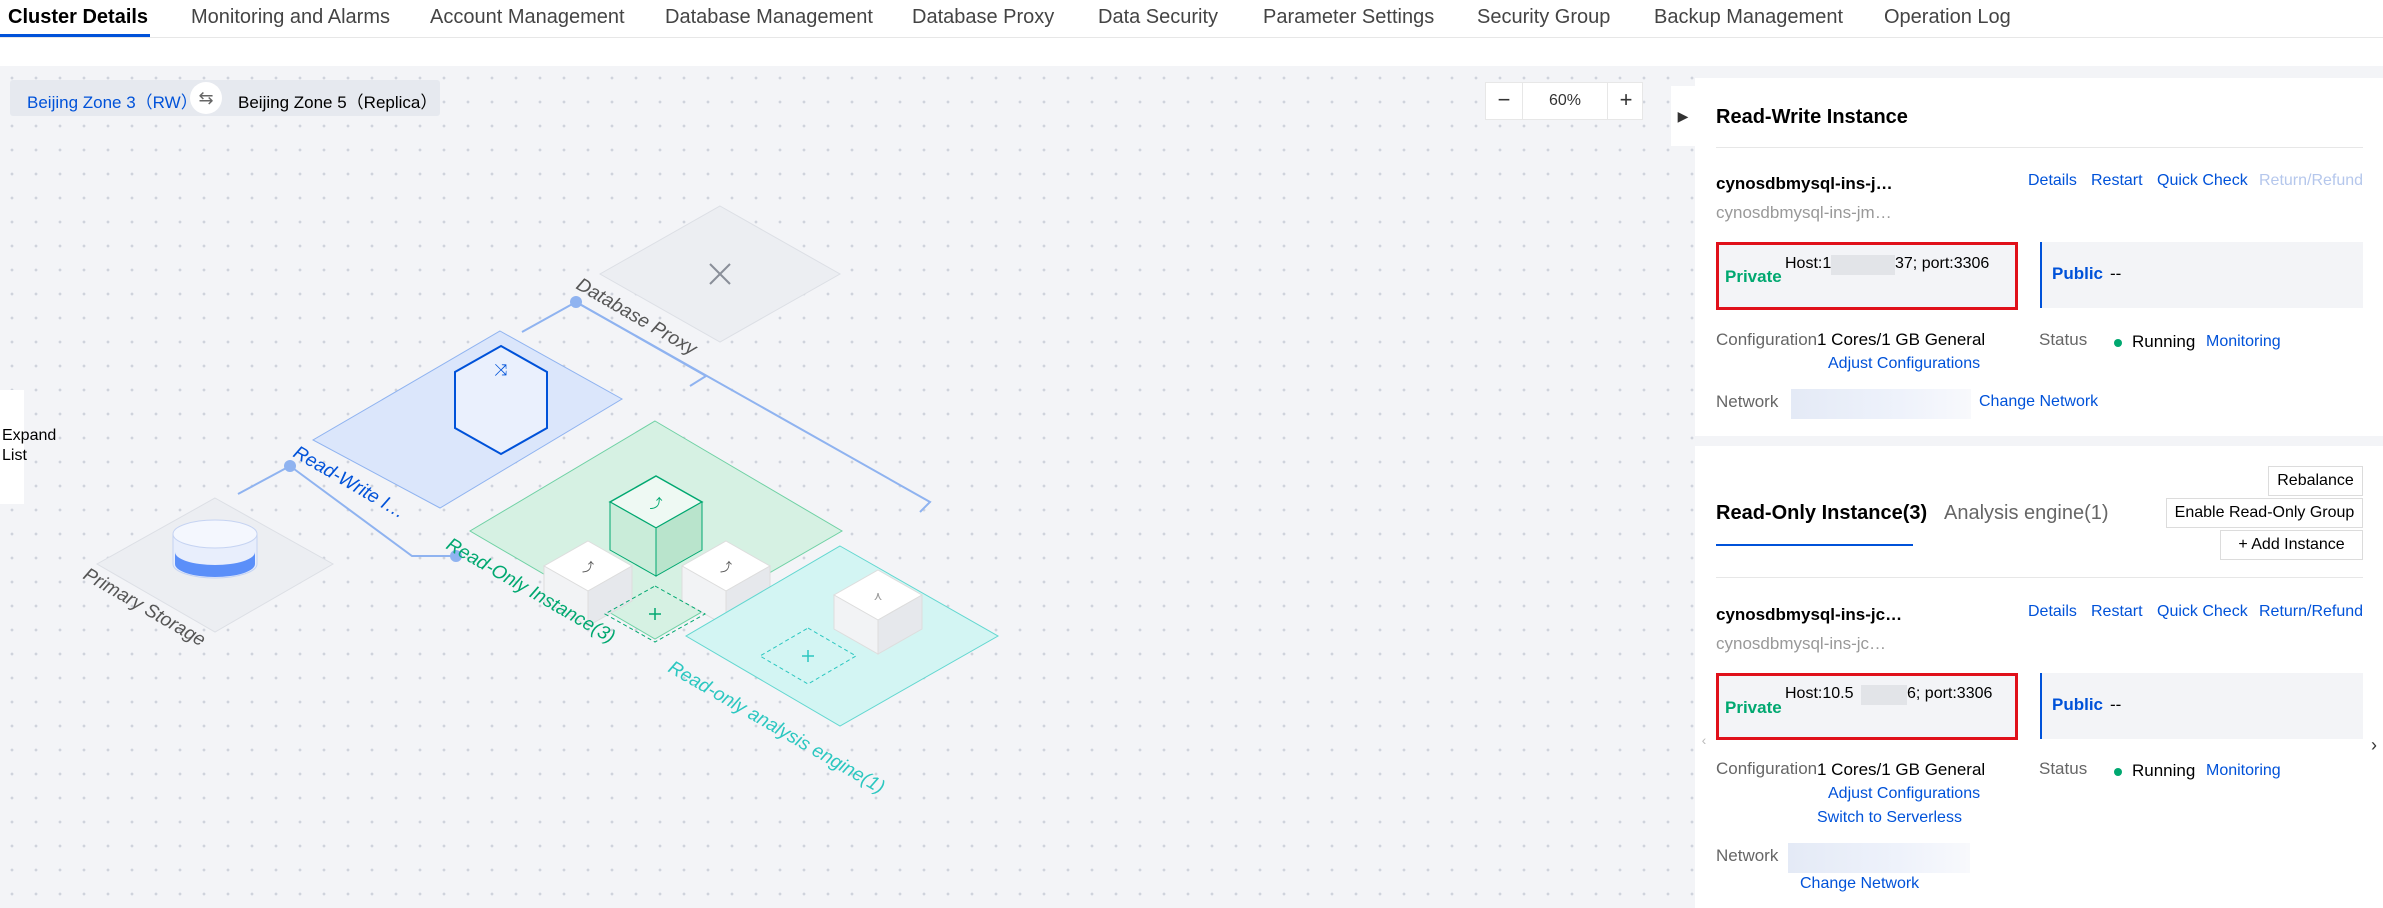 The image size is (2383, 908). I want to click on rw-configuration-label: Configuration, so click(1767, 339).